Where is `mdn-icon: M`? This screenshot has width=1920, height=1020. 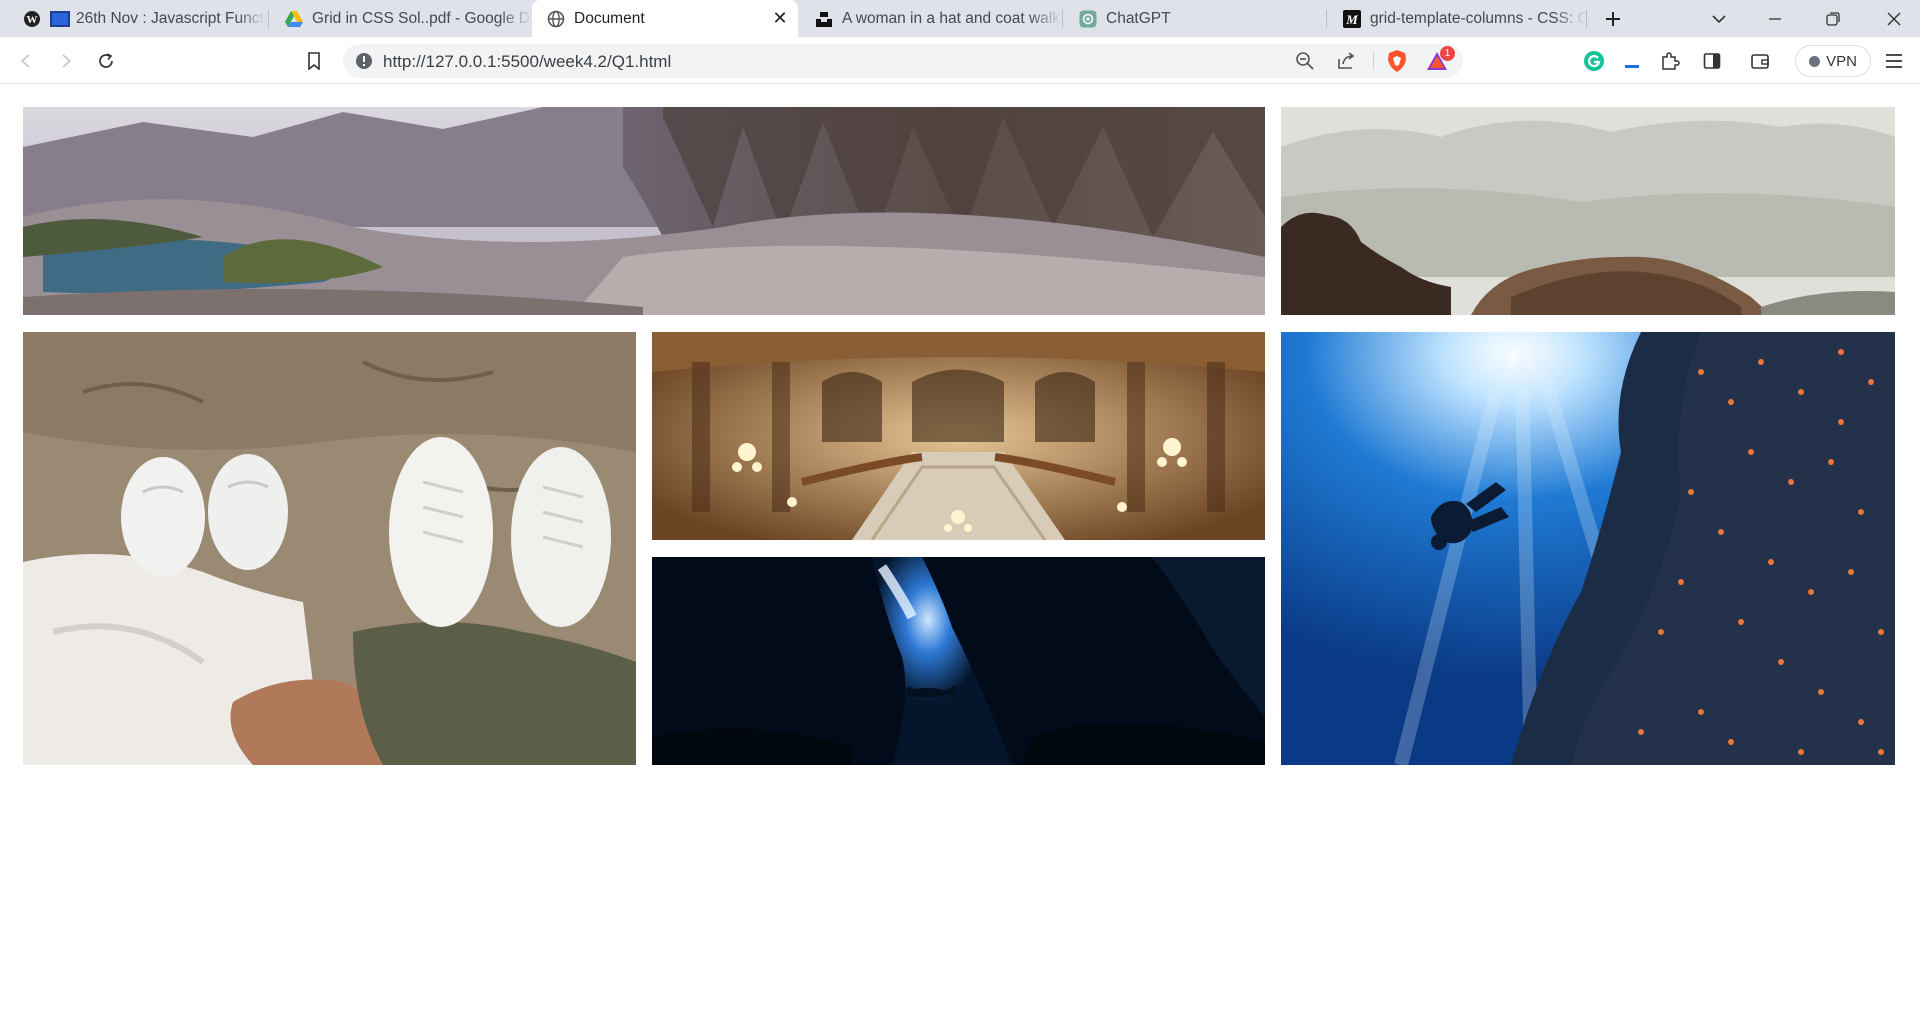 mdn-icon: M is located at coordinates (1352, 19).